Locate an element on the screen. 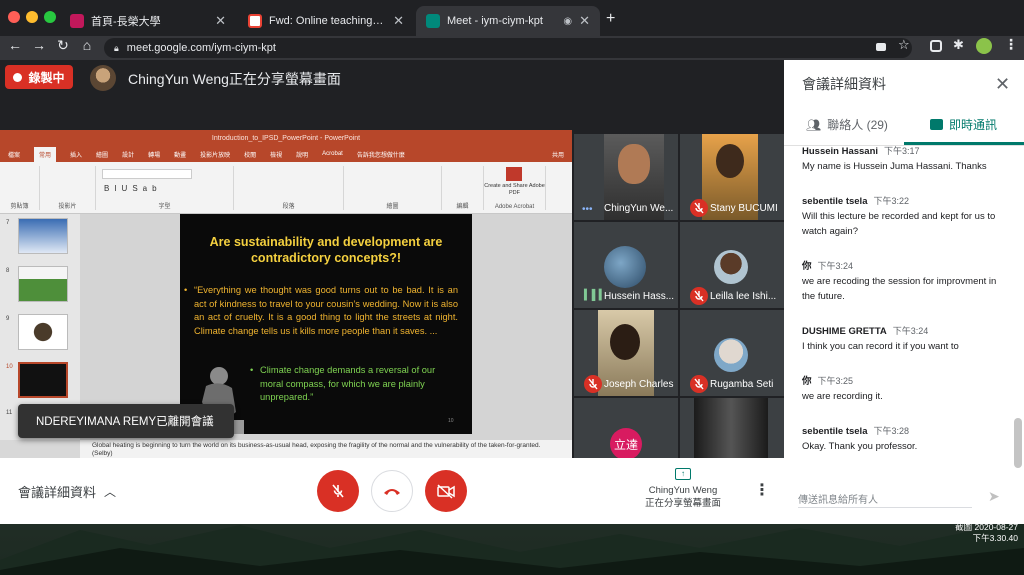 The width and height of the screenshot is (1024, 575). home-icon: ⌂ is located at coordinates (87, 45).